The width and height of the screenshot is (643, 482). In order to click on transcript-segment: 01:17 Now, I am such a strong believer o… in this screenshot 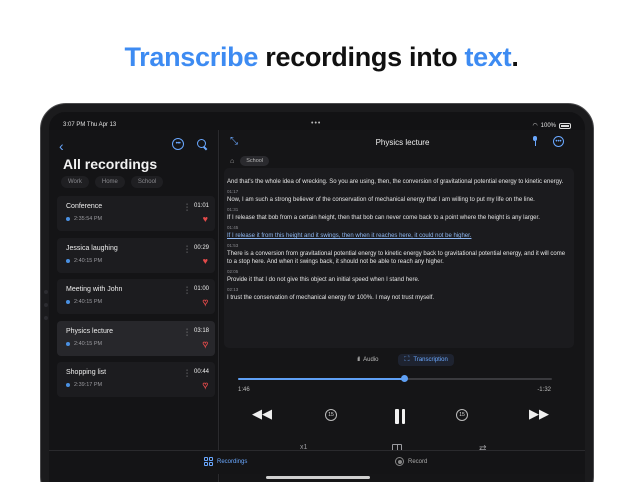, I will do `click(399, 196)`.